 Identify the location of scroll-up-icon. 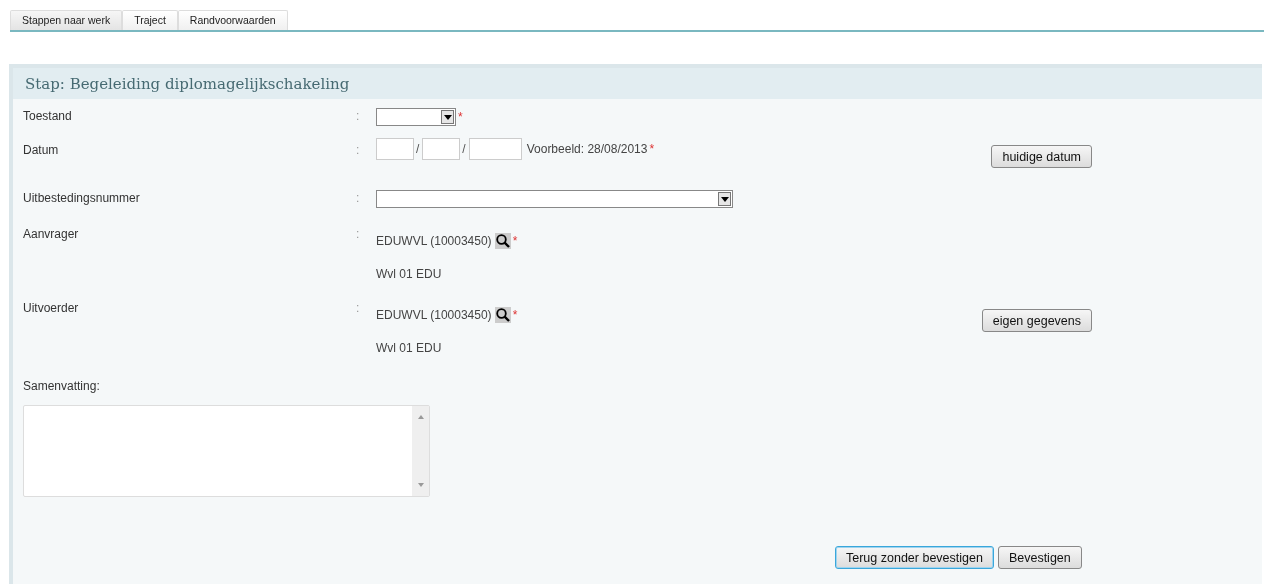
(420, 417).